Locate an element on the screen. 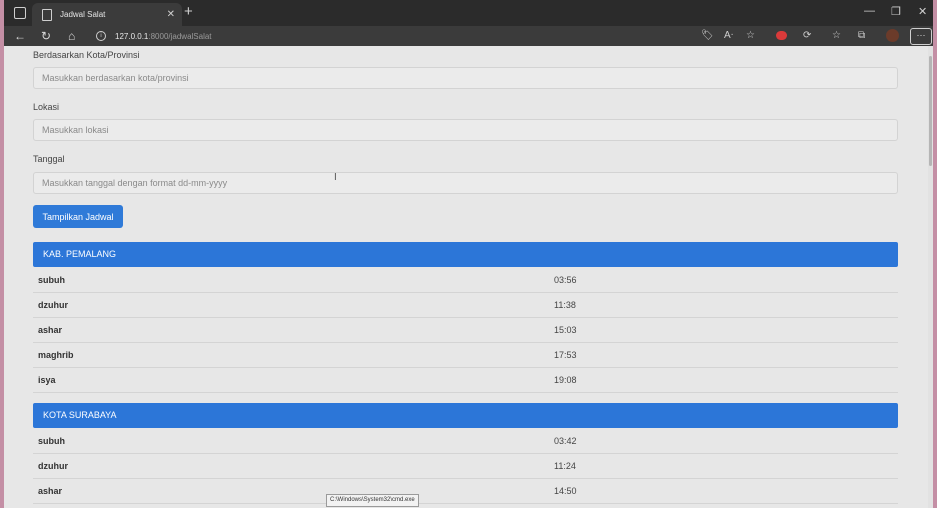  extension-icon is located at coordinates (781, 35).